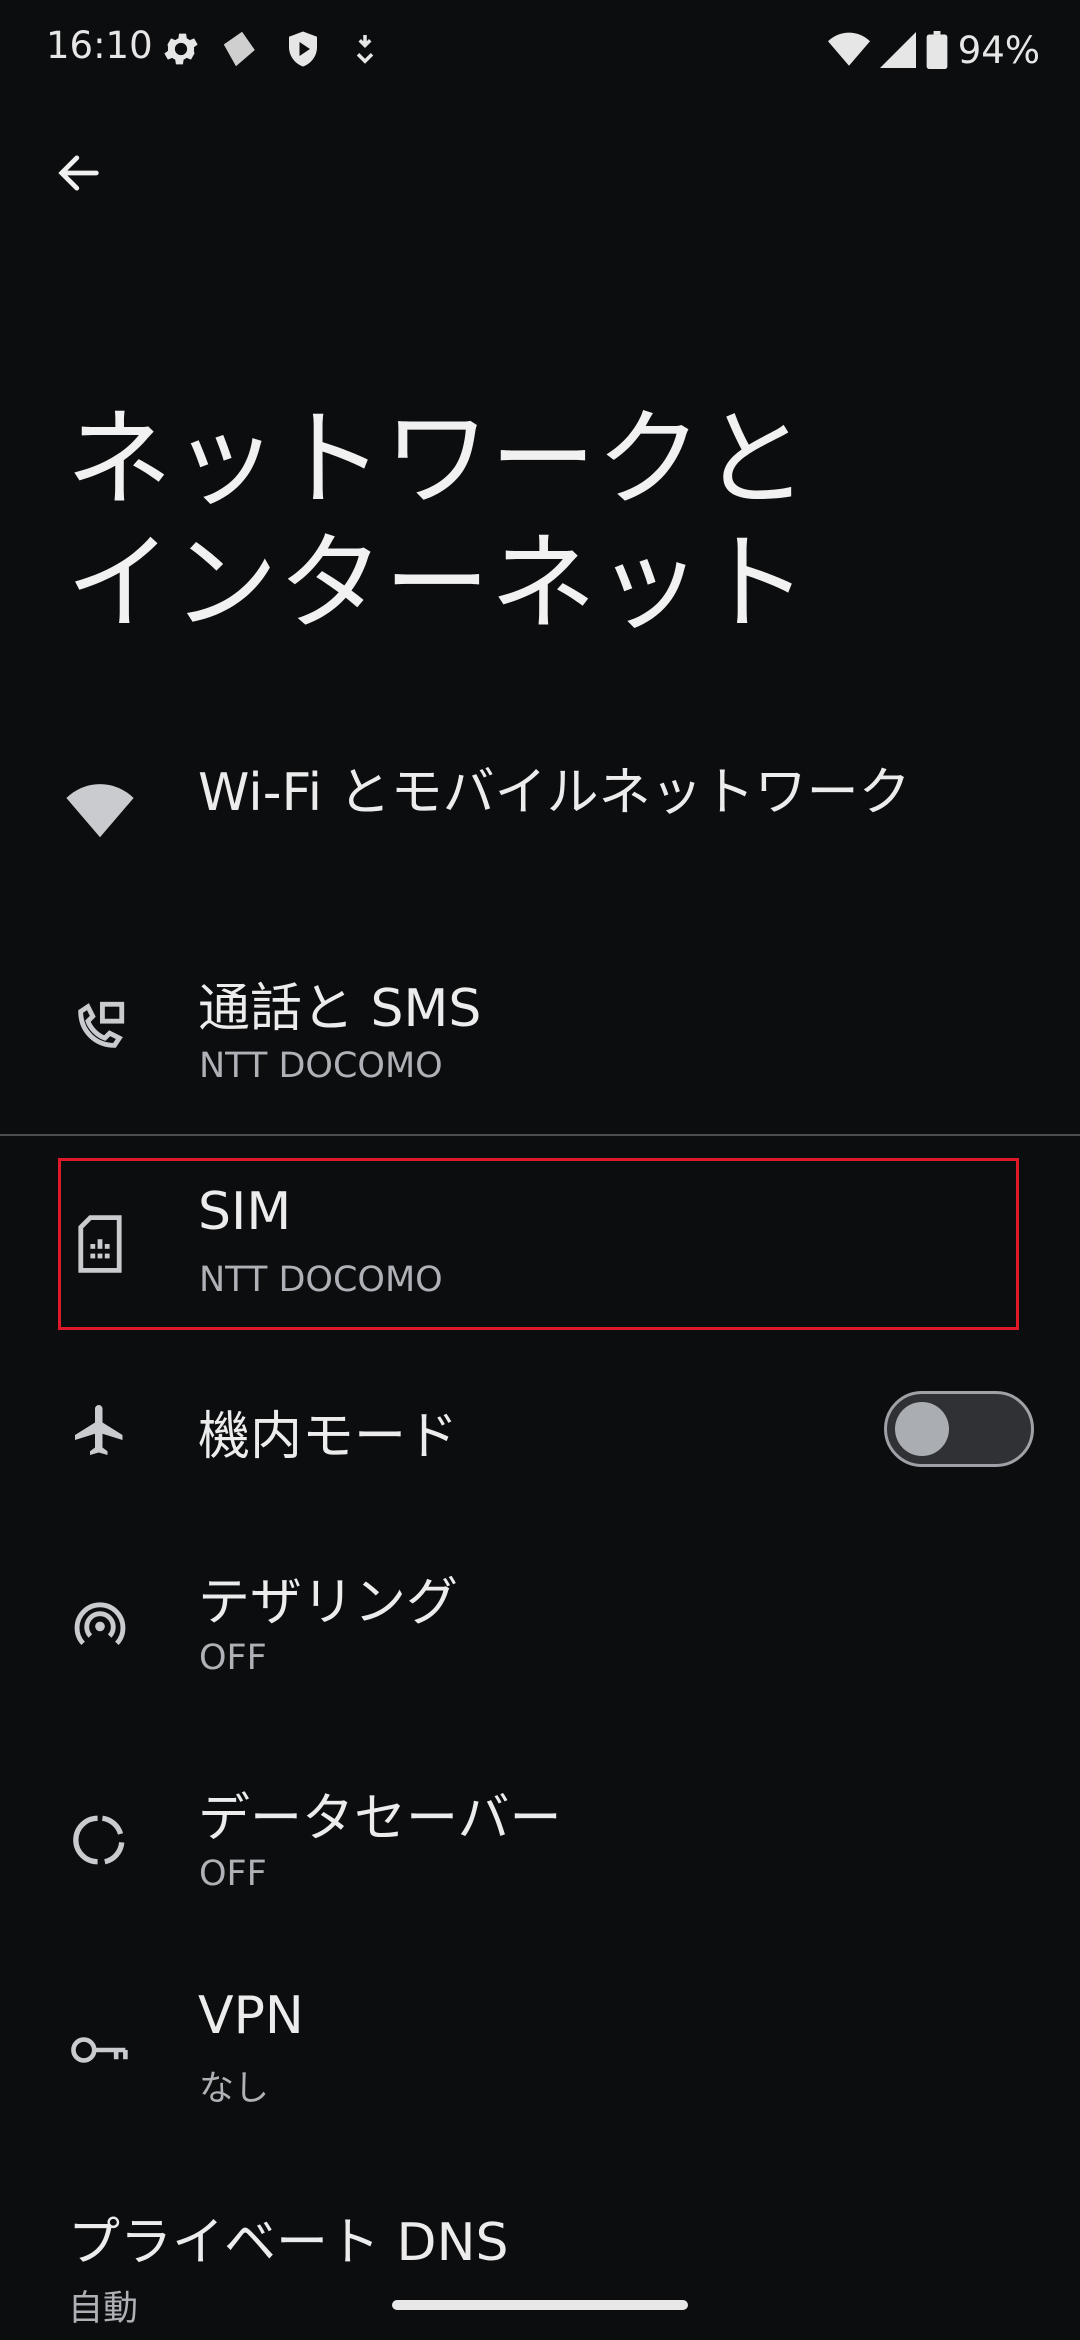 This screenshot has width=1080, height=2340. Describe the element at coordinates (239, 49) in the screenshot. I see `app-notification-icon` at that location.